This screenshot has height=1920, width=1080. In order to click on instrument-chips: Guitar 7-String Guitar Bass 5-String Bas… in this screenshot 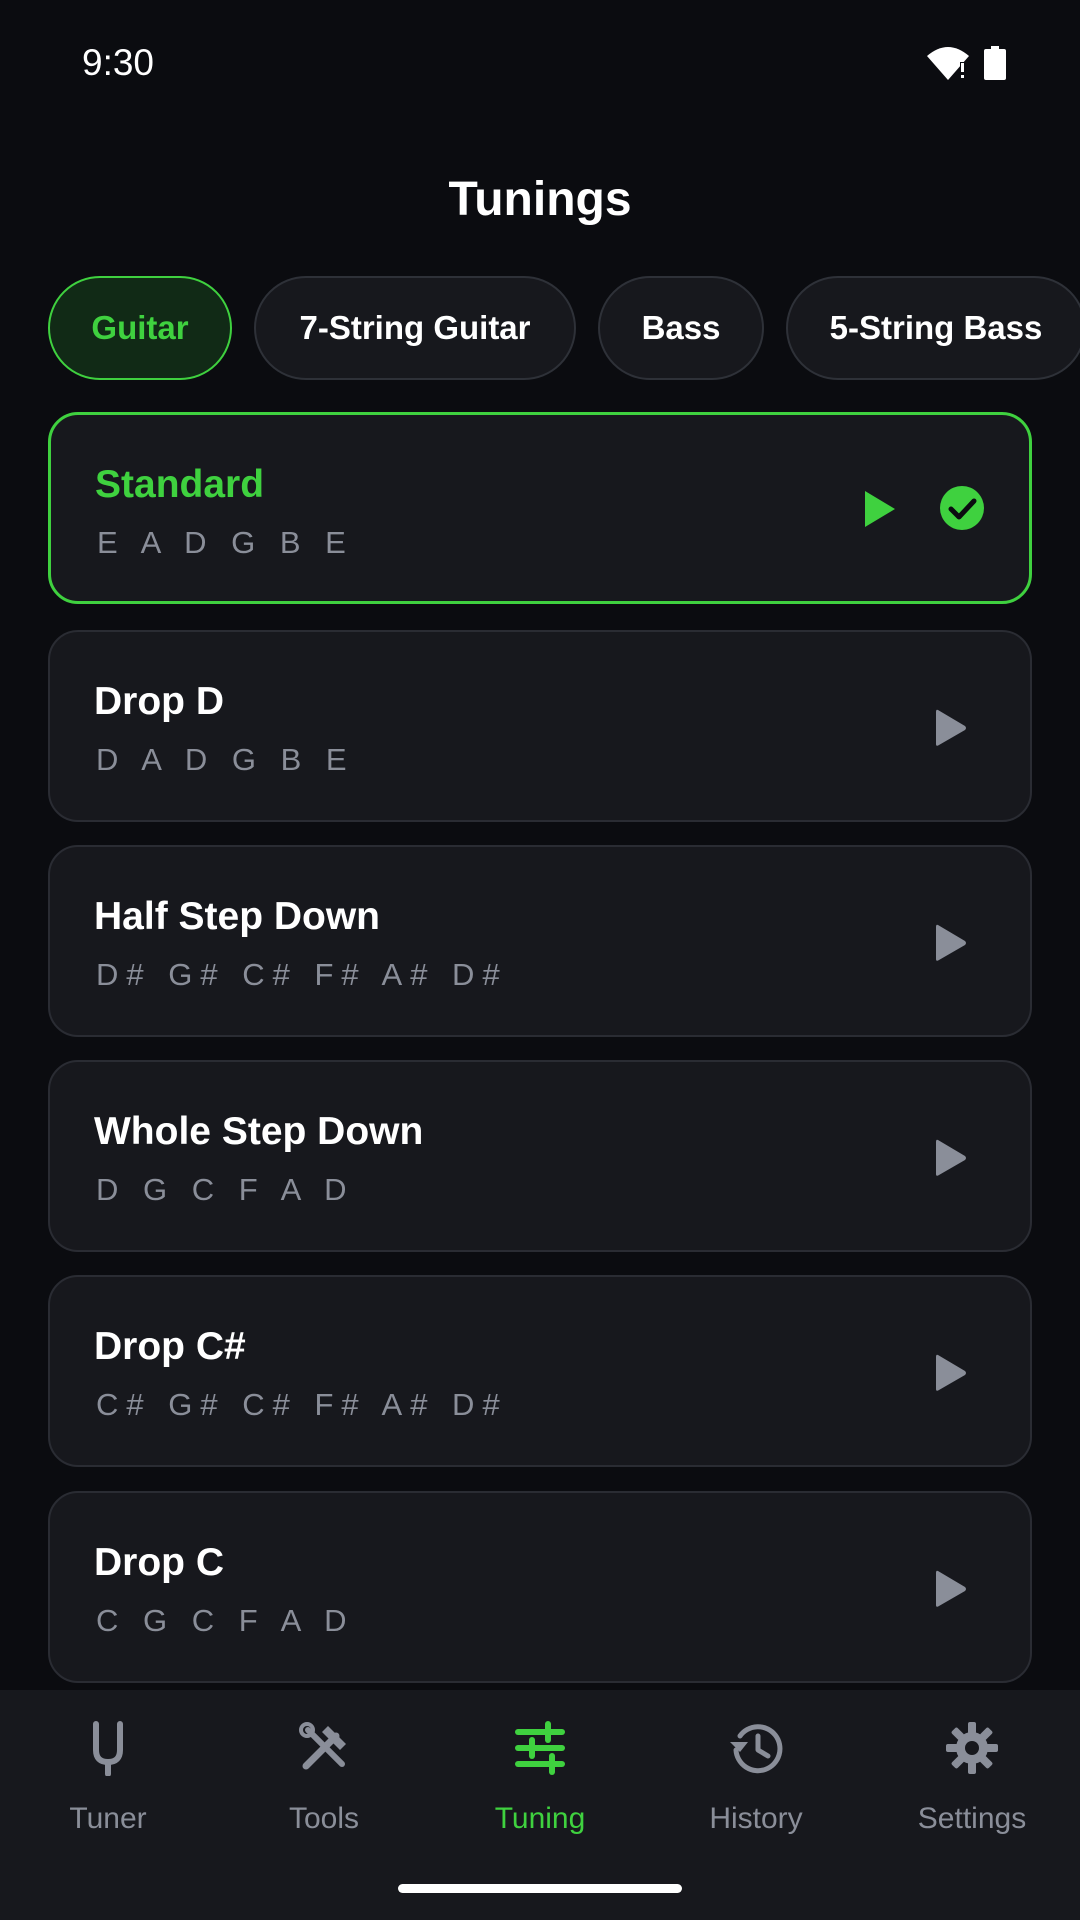, I will do `click(564, 328)`.